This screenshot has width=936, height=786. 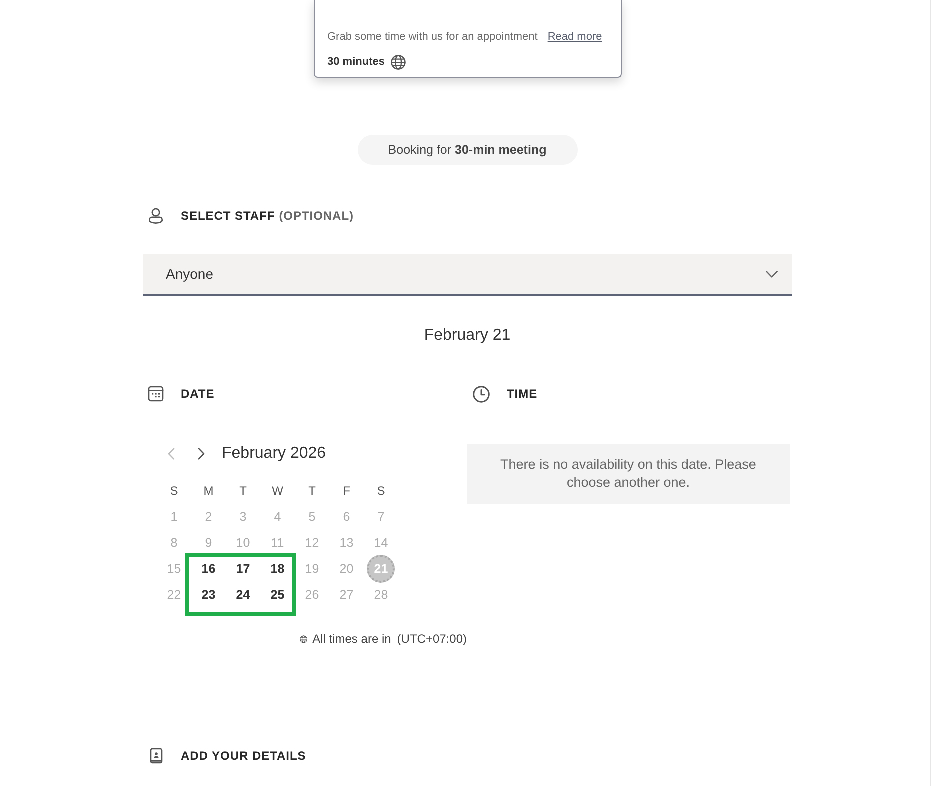 What do you see at coordinates (274, 454) in the screenshot?
I see `month-title: February 2026` at bounding box center [274, 454].